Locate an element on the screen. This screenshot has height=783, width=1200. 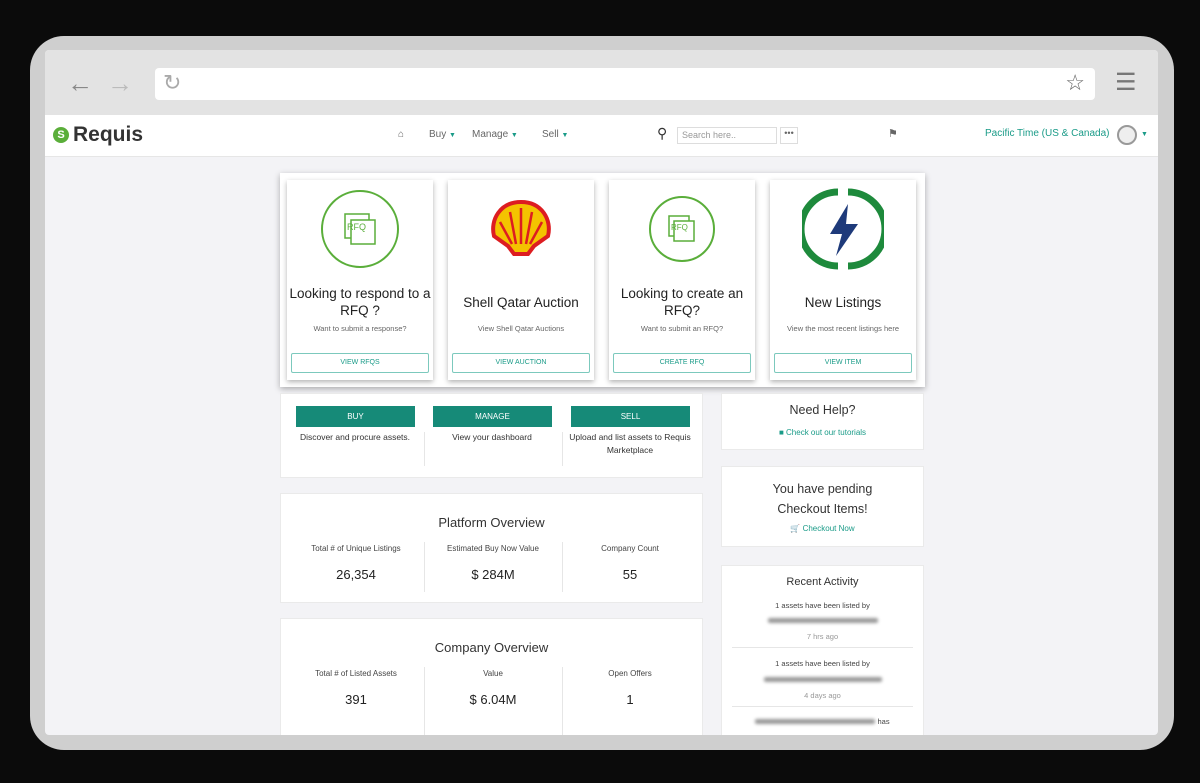
view-item-button: VIEW ITEM is located at coordinates (843, 363).